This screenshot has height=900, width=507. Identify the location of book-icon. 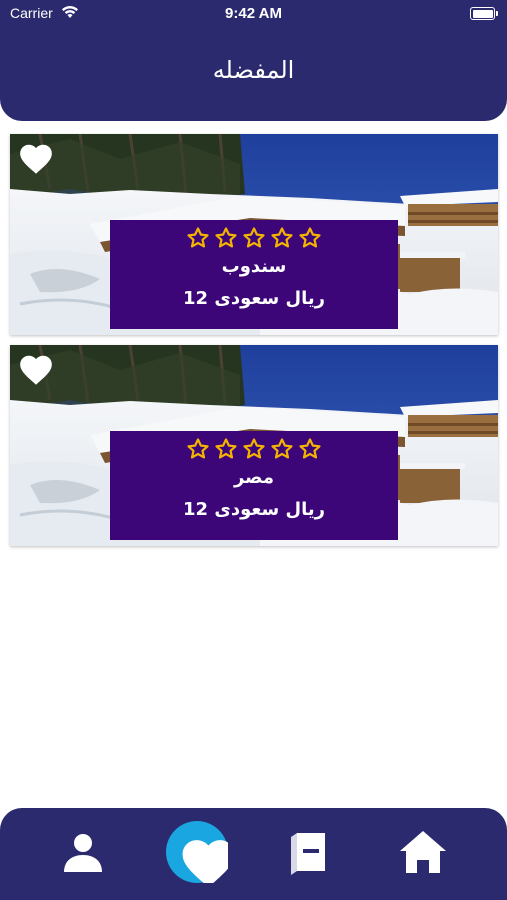
(308, 854).